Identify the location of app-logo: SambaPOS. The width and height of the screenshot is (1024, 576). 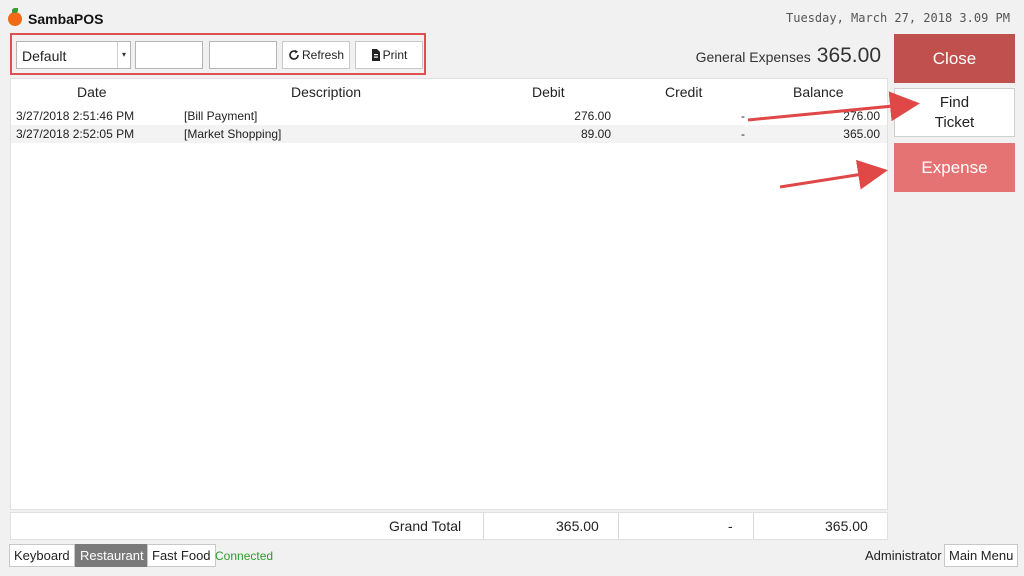
(56, 18).